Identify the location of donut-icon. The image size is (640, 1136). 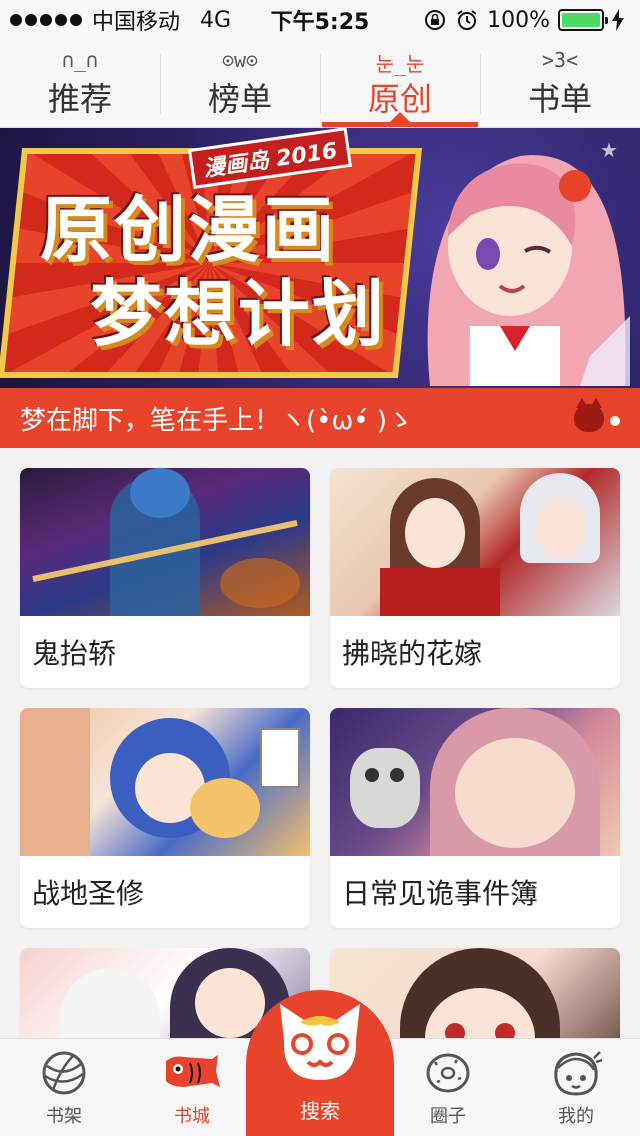
(448, 1073).